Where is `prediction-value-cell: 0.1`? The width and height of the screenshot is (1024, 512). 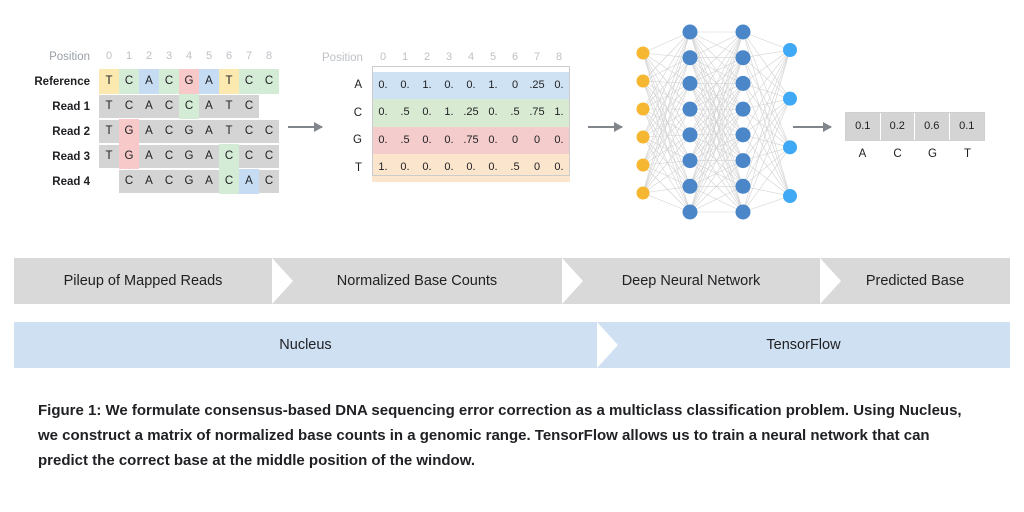 prediction-value-cell: 0.1 is located at coordinates (863, 126).